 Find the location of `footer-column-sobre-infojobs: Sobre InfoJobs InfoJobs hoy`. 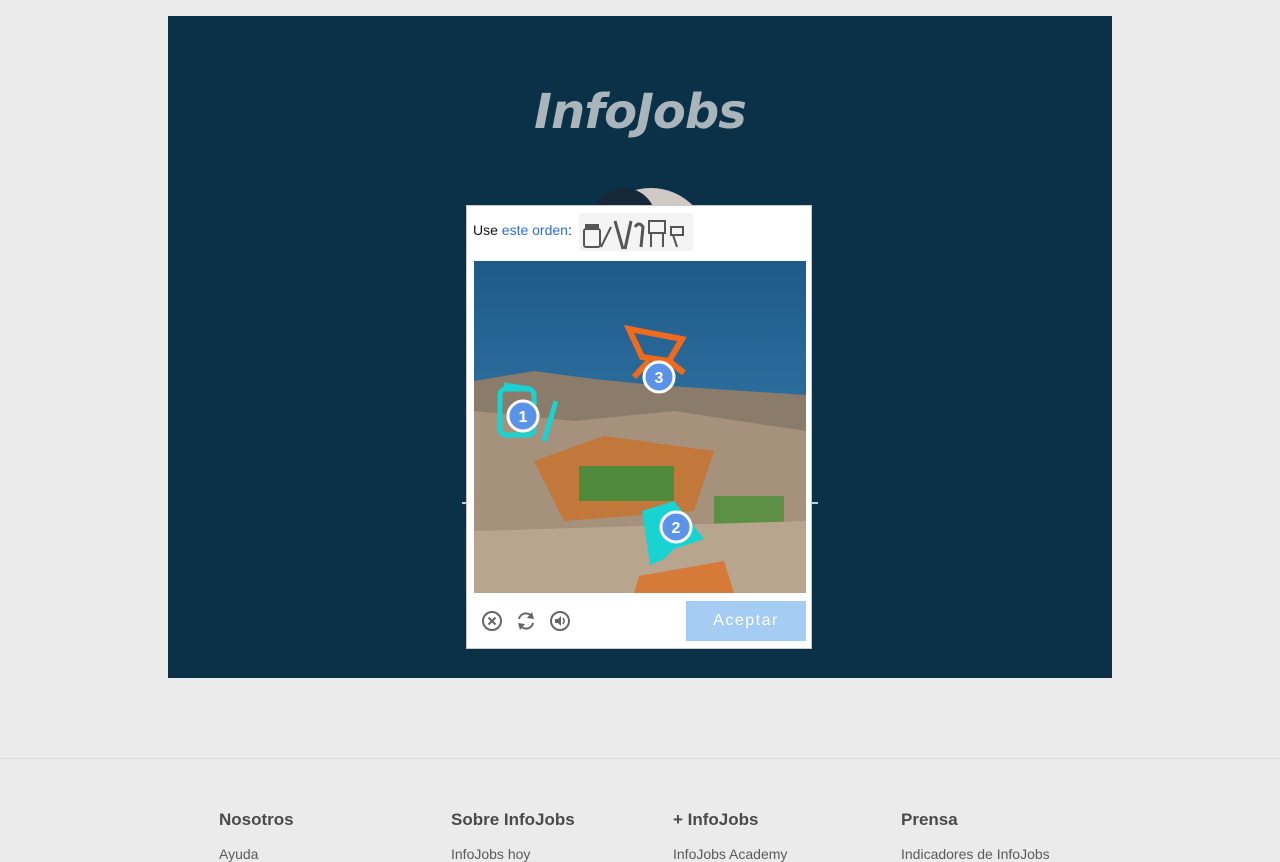

footer-column-sobre-infojobs: Sobre InfoJobs InfoJobs hoy is located at coordinates (513, 836).